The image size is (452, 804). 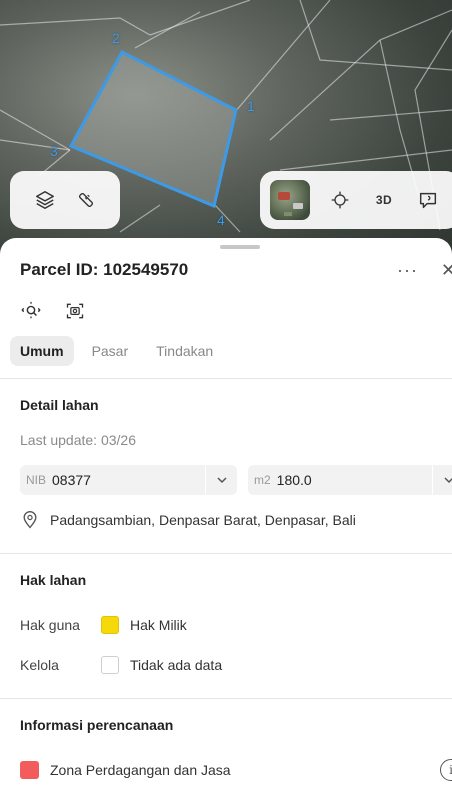 What do you see at coordinates (240, 247) in the screenshot?
I see `sheet-drag-handle` at bounding box center [240, 247].